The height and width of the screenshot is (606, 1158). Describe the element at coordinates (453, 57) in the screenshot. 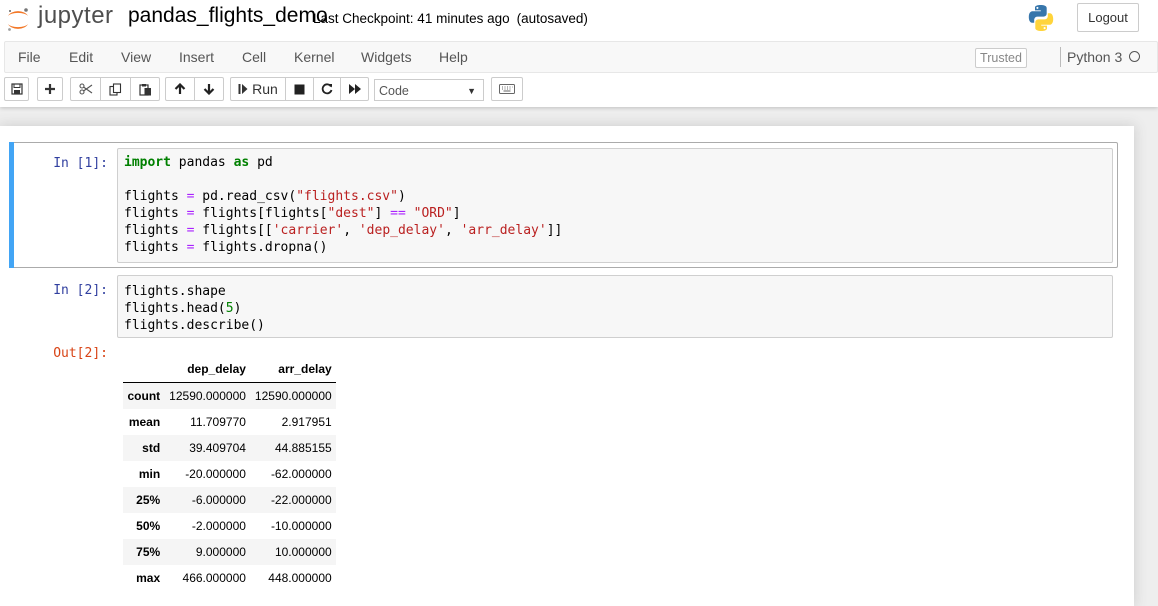

I see `menu-help: Help` at that location.